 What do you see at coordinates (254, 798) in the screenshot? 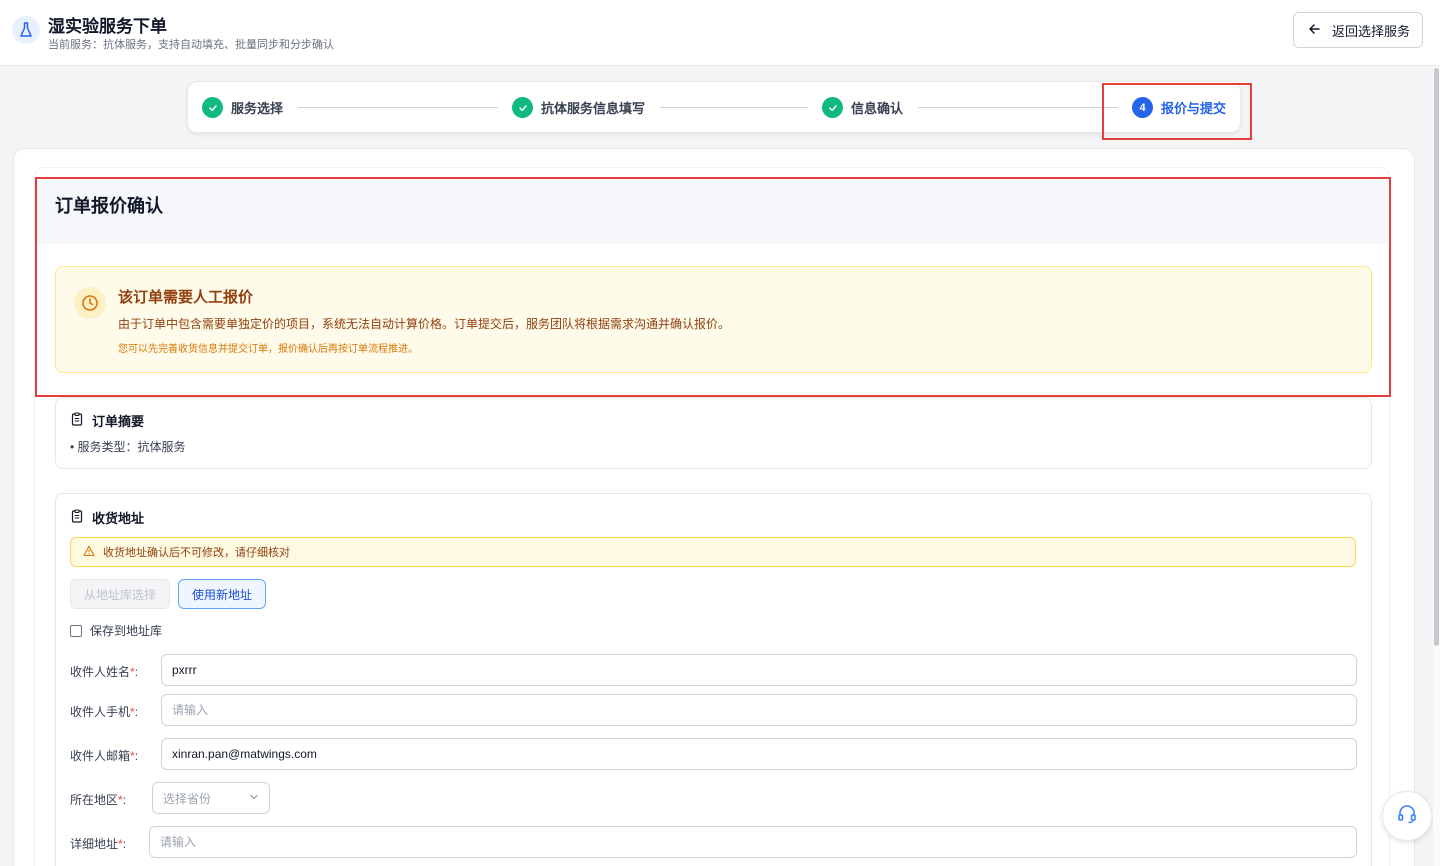
I see `chevron-down-icon` at bounding box center [254, 798].